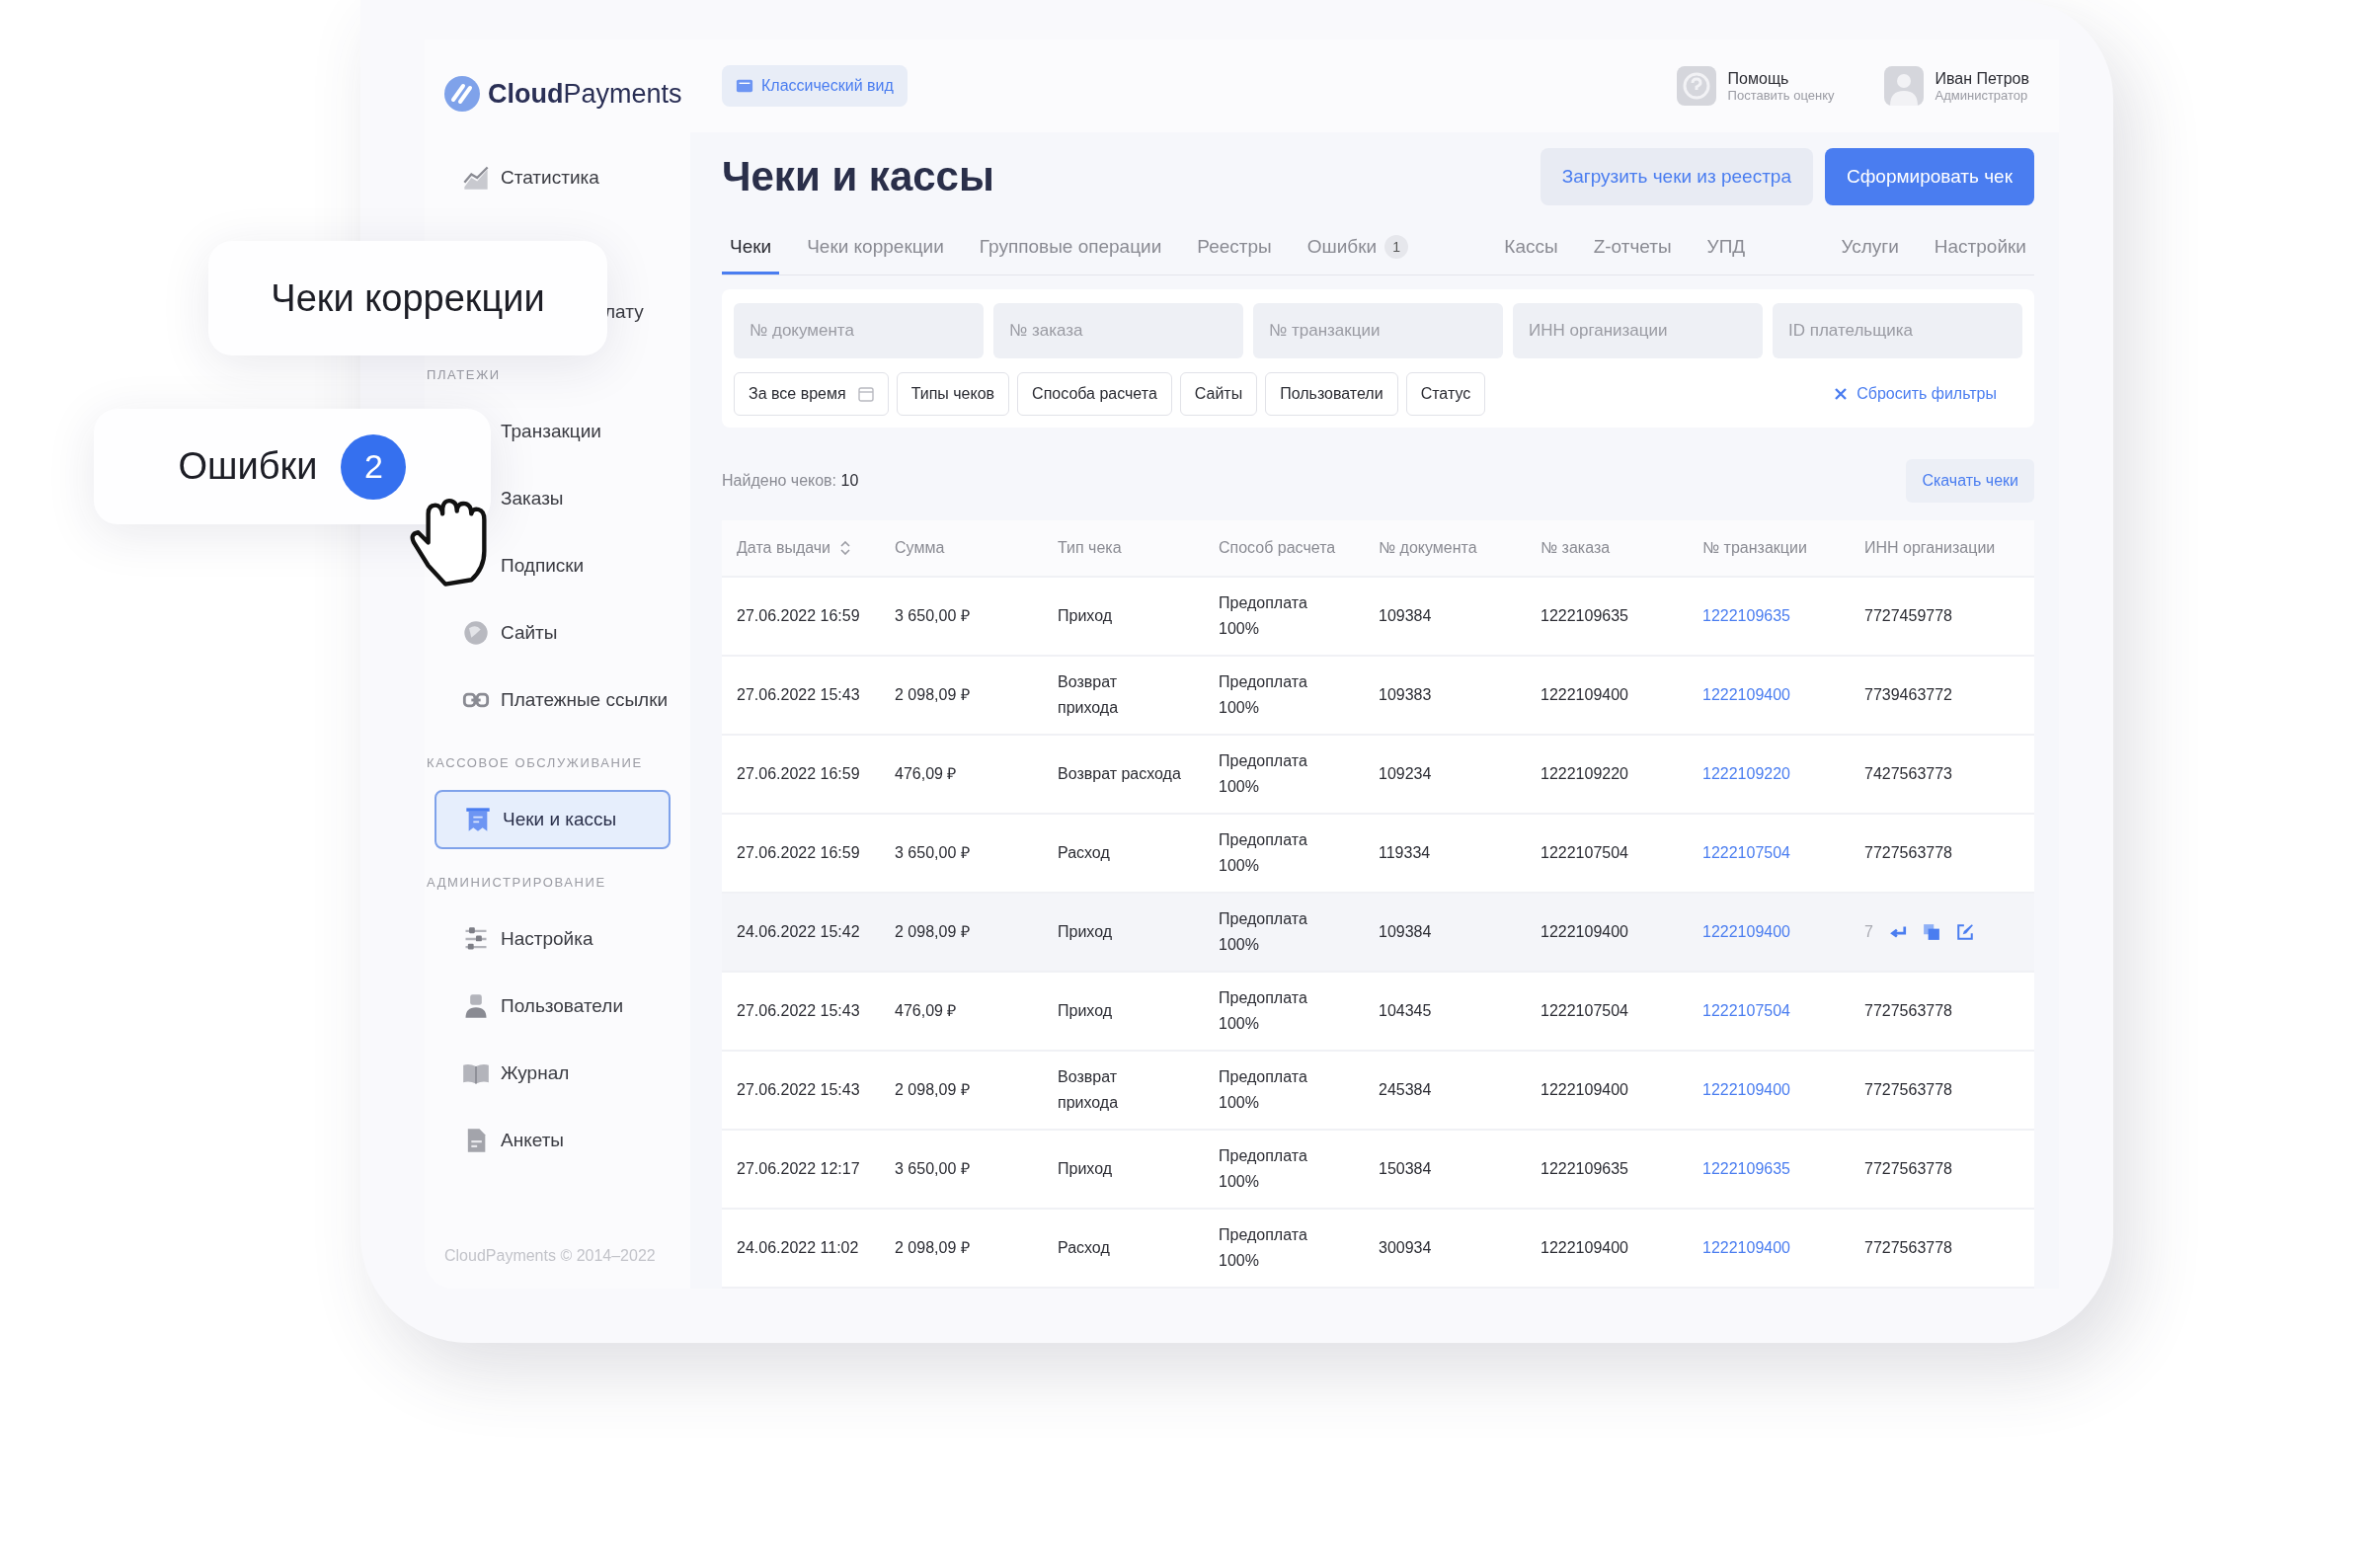 Image resolution: width=2370 pixels, height=1568 pixels. I want to click on create-receipt-button: Сформировать чек, so click(1930, 176).